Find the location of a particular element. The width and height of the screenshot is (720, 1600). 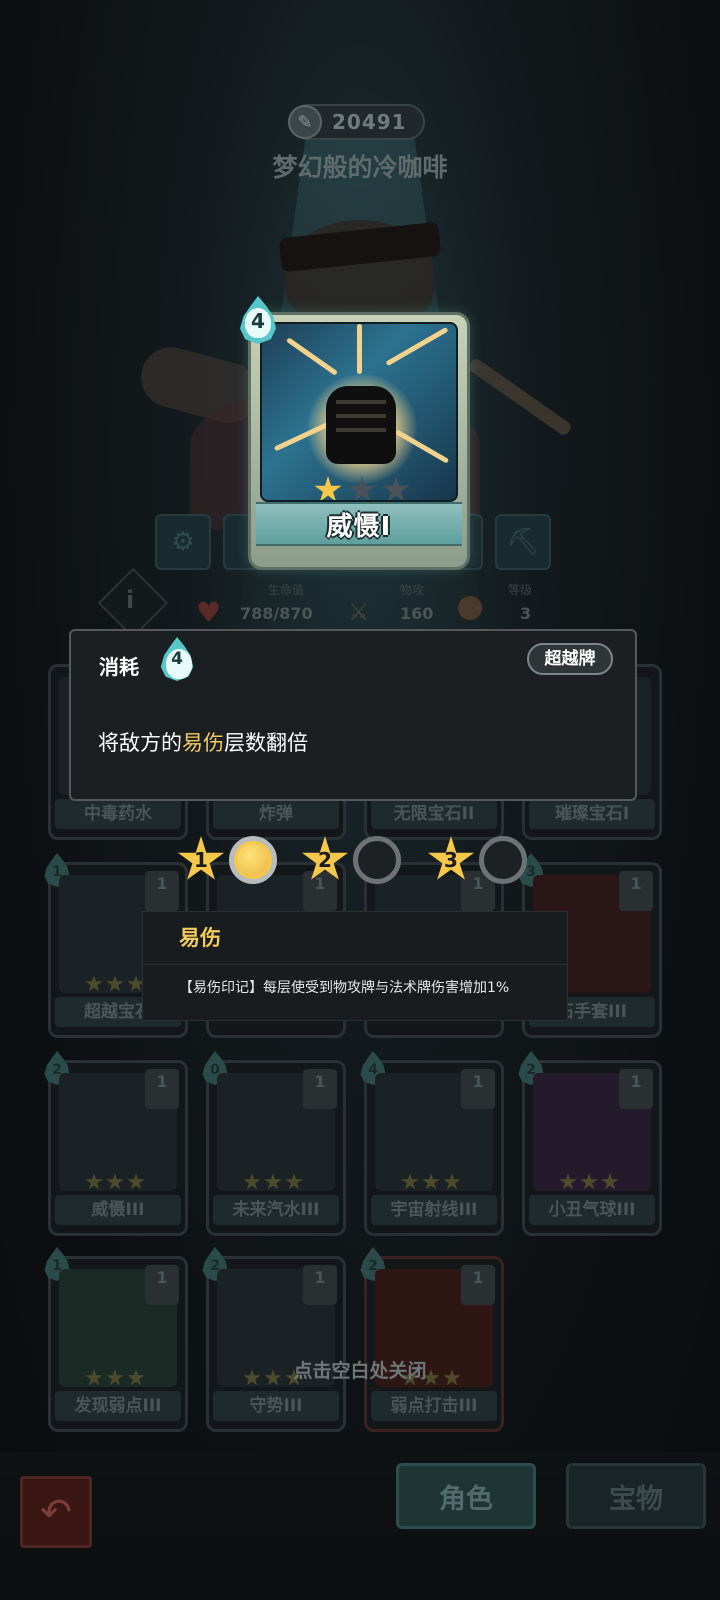

deck-card-name: 威慑III is located at coordinates (118, 1210).